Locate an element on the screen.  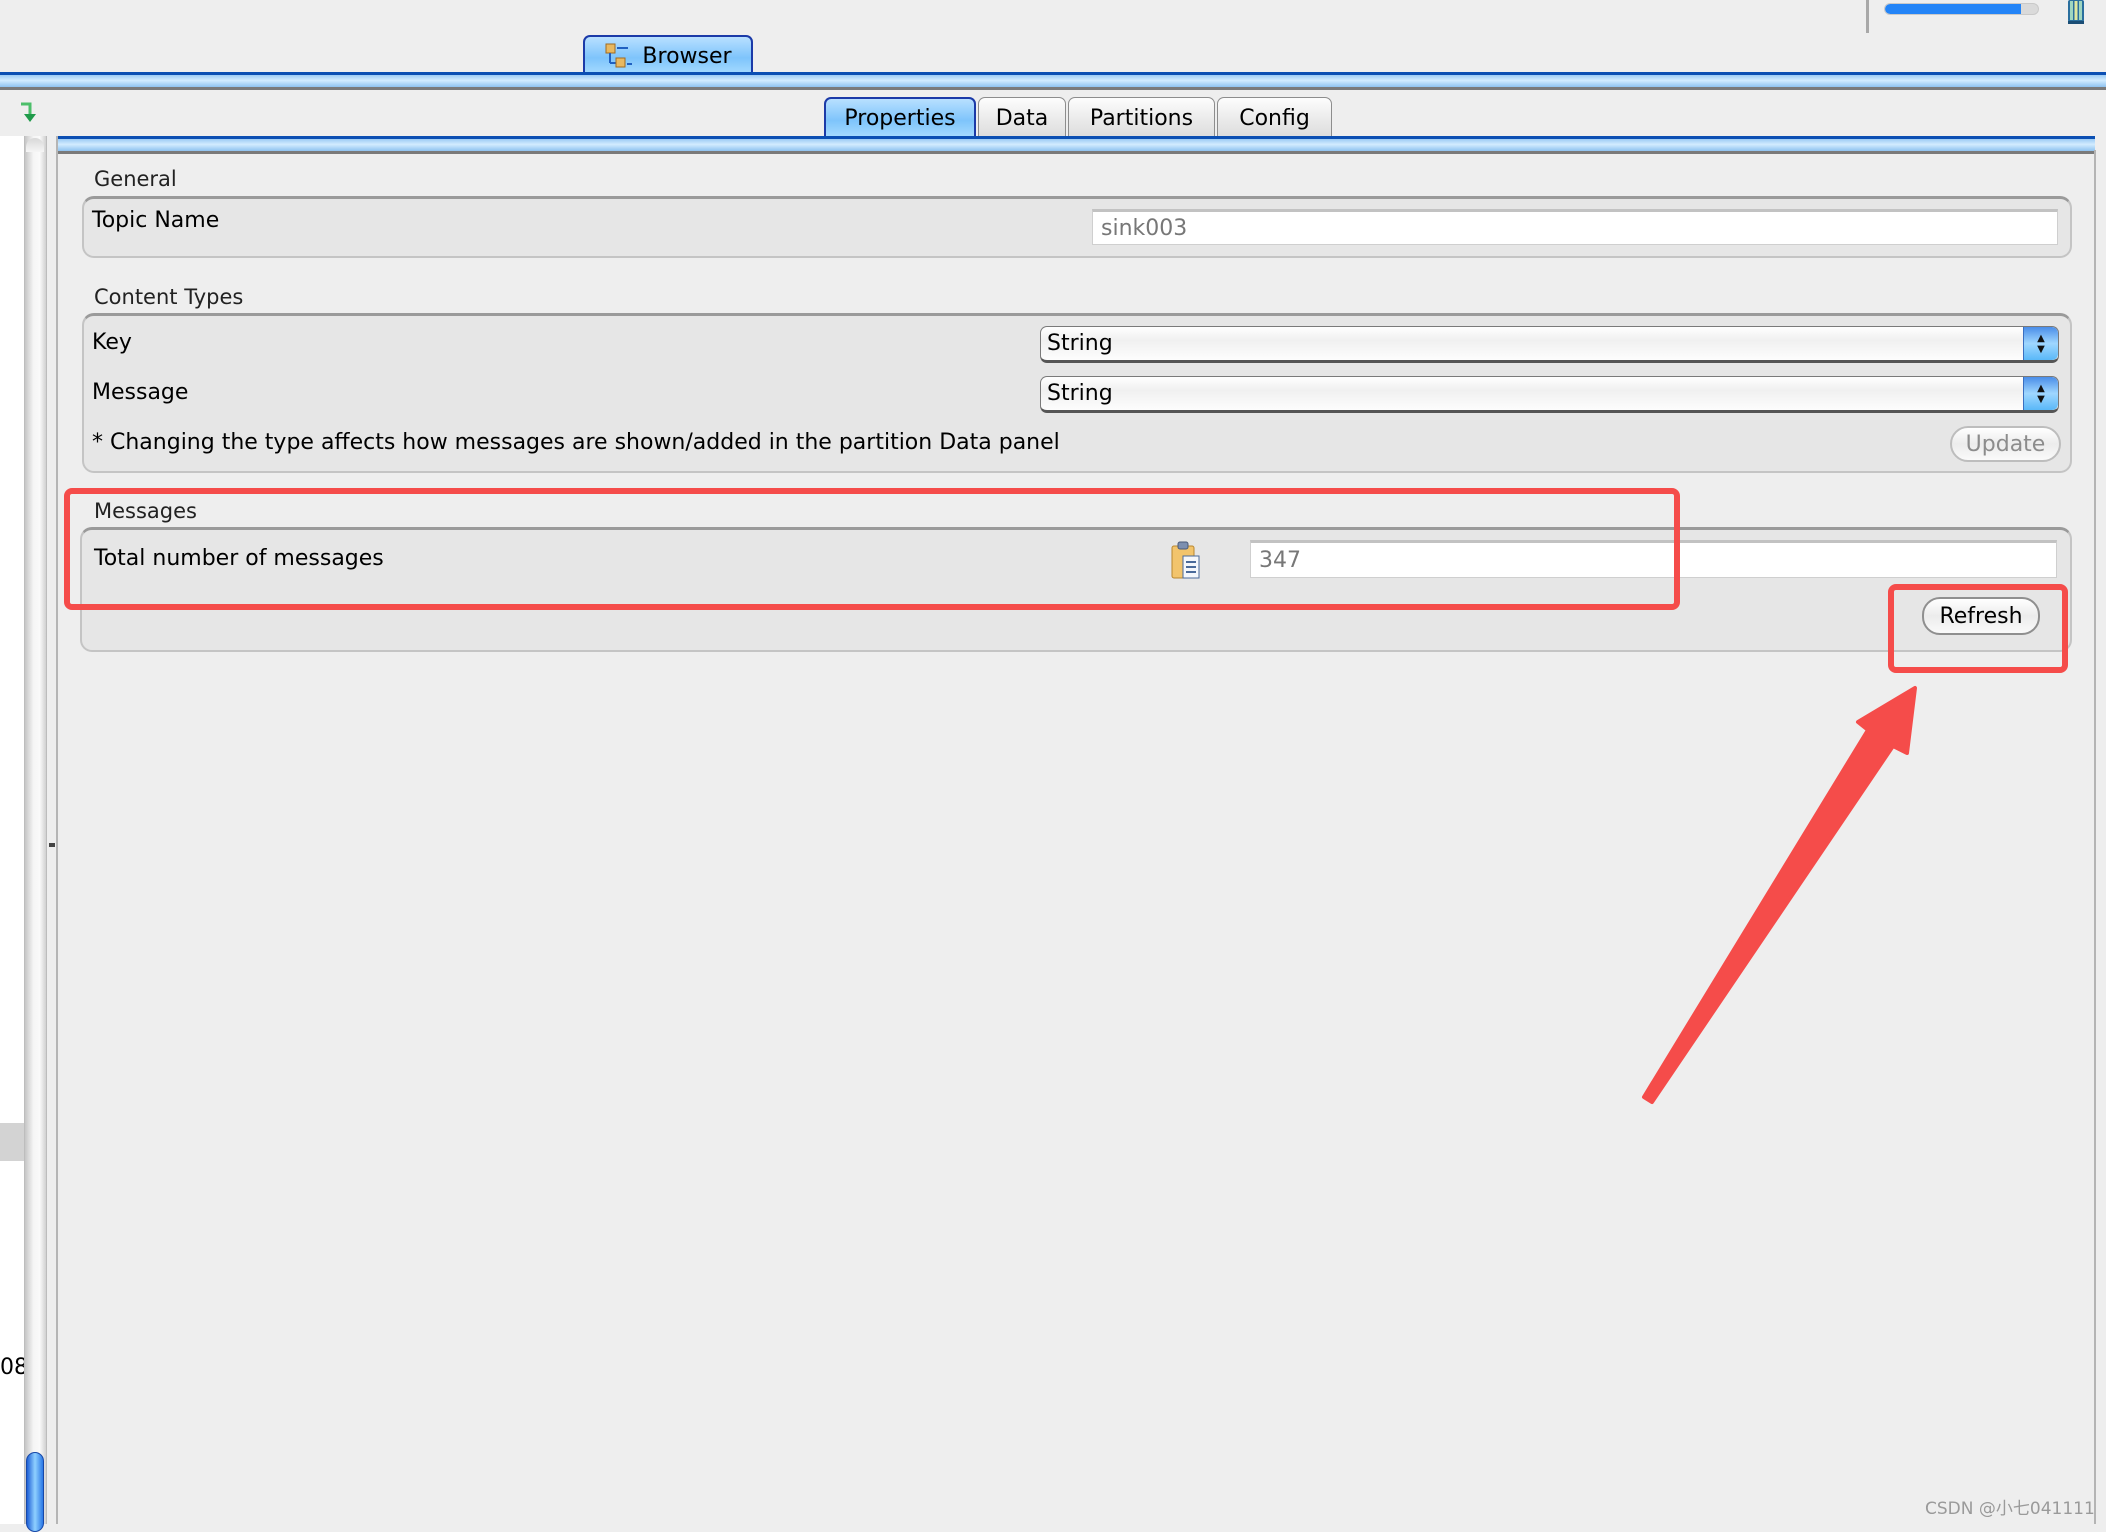
annotation-arrow-layer is located at coordinates (1779, 895).